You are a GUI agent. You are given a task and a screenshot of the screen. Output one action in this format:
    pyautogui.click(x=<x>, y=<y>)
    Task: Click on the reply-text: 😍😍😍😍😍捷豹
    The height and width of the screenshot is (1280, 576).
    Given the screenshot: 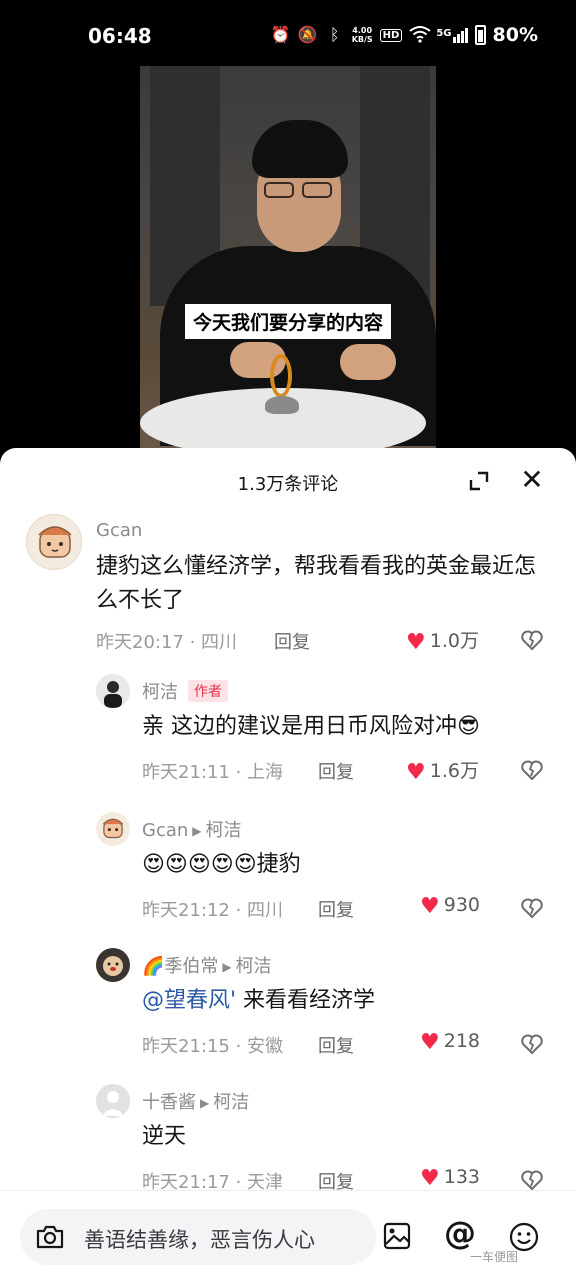 What is the action you would take?
    pyautogui.click(x=221, y=864)
    